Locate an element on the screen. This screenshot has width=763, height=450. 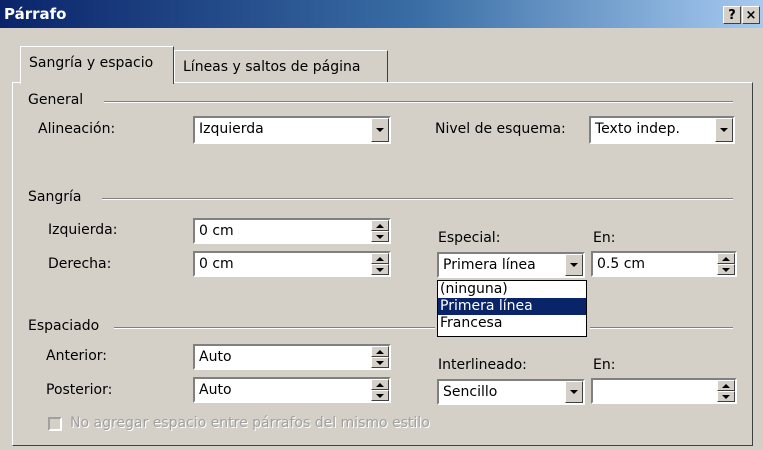
close-icon: × is located at coordinates (751, 15).